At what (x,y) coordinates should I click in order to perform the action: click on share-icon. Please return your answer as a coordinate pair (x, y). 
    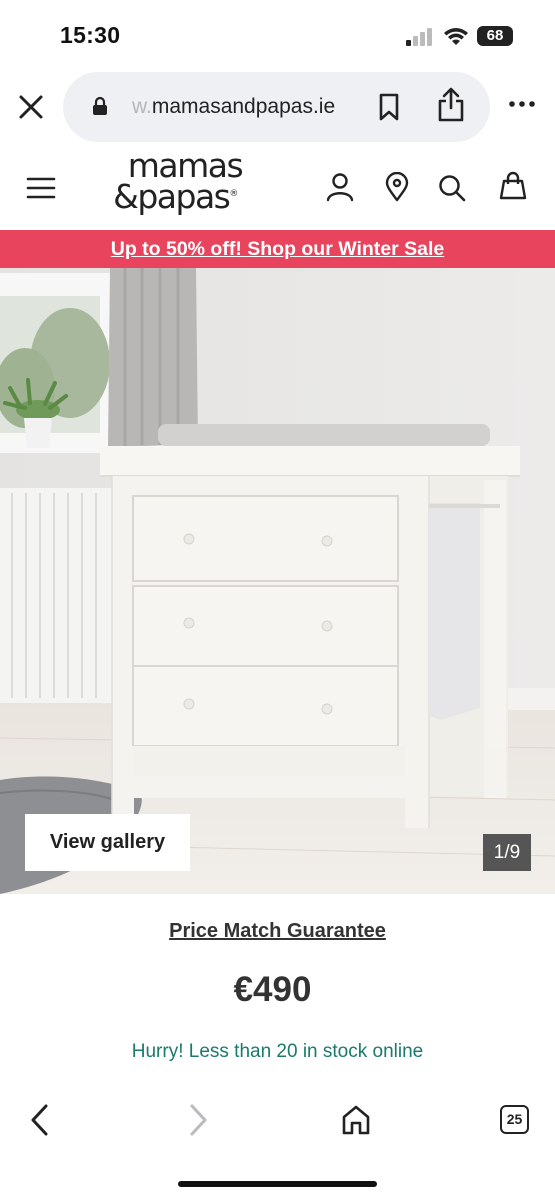
    Looking at the image, I should click on (451, 105).